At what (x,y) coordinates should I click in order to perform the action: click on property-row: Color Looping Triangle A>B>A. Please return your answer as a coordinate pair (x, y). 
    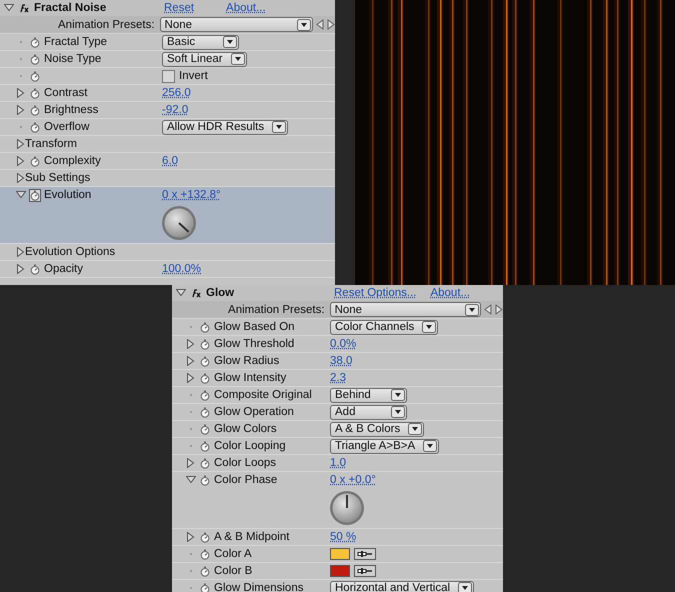
    Looking at the image, I should click on (337, 446).